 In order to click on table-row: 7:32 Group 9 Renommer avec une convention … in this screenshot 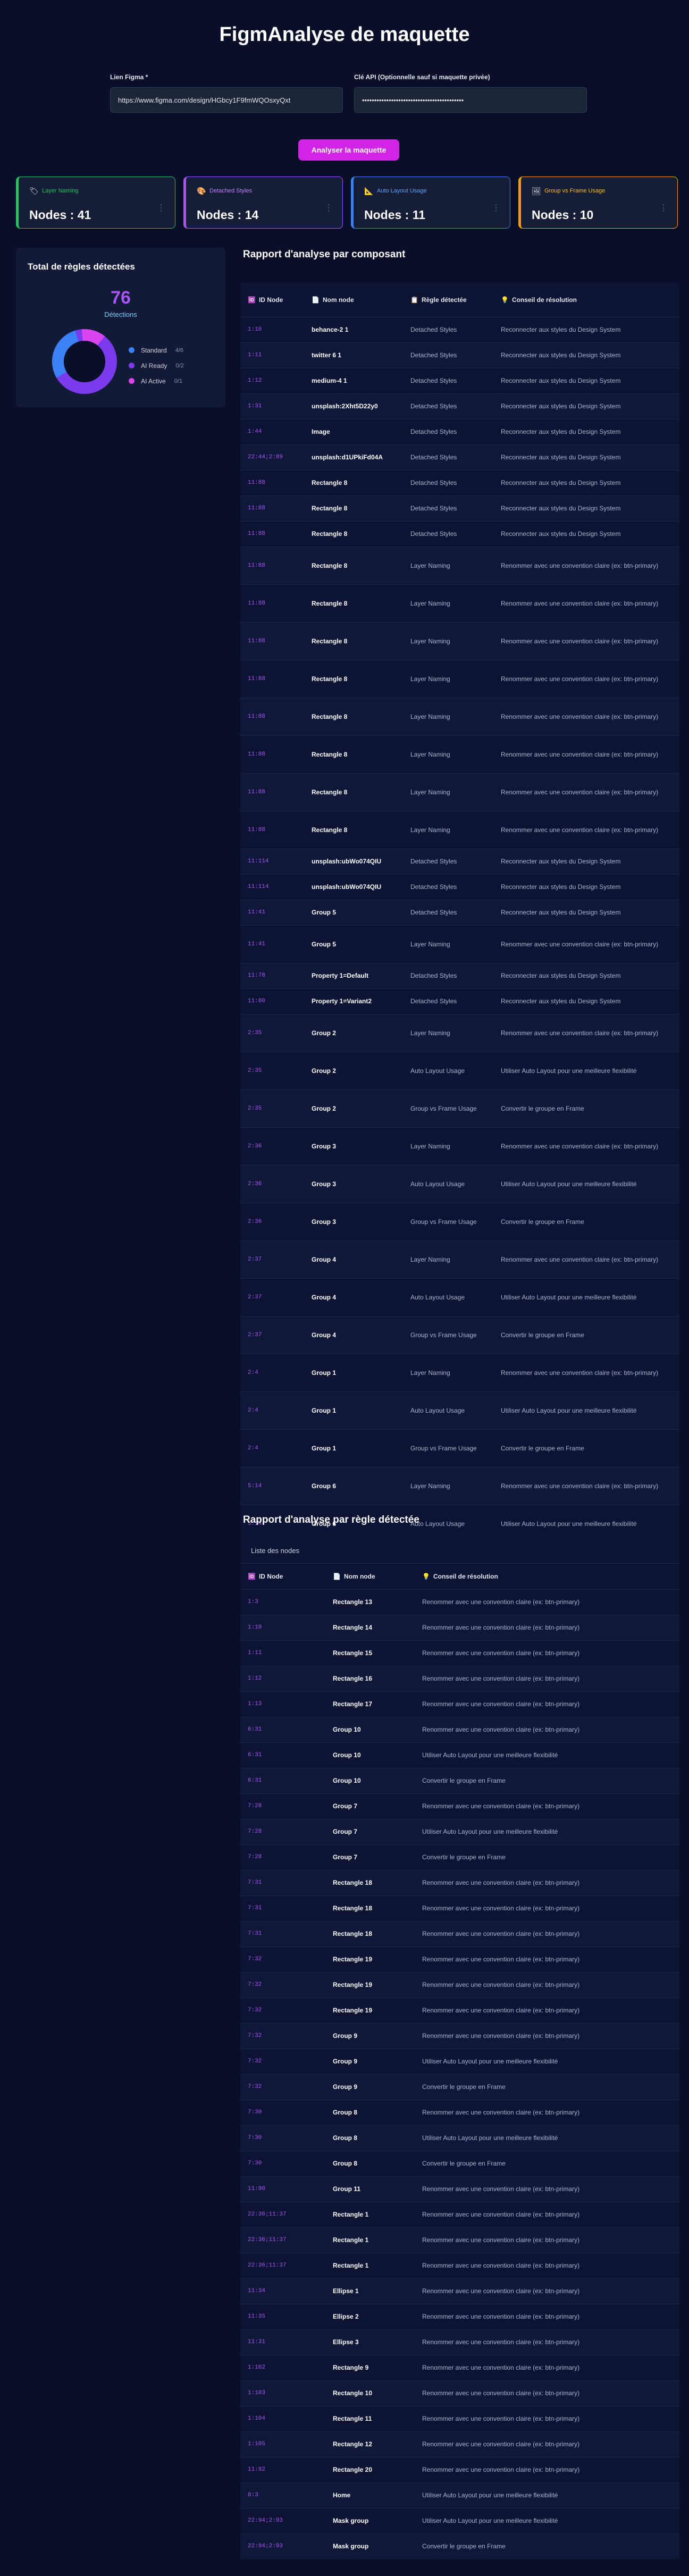, I will do `click(459, 2036)`.